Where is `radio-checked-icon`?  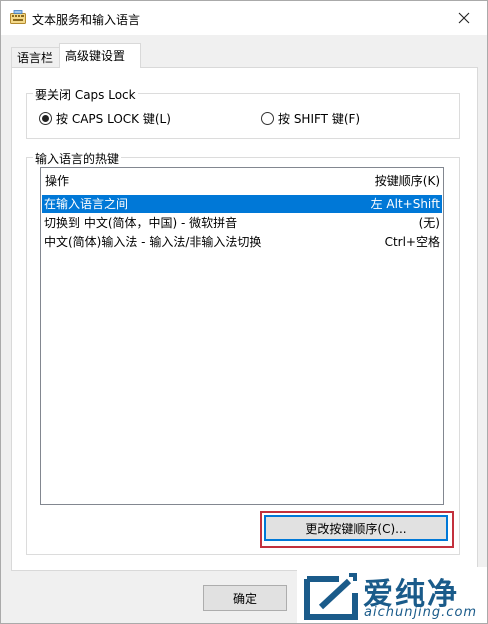
radio-checked-icon is located at coordinates (45, 118).